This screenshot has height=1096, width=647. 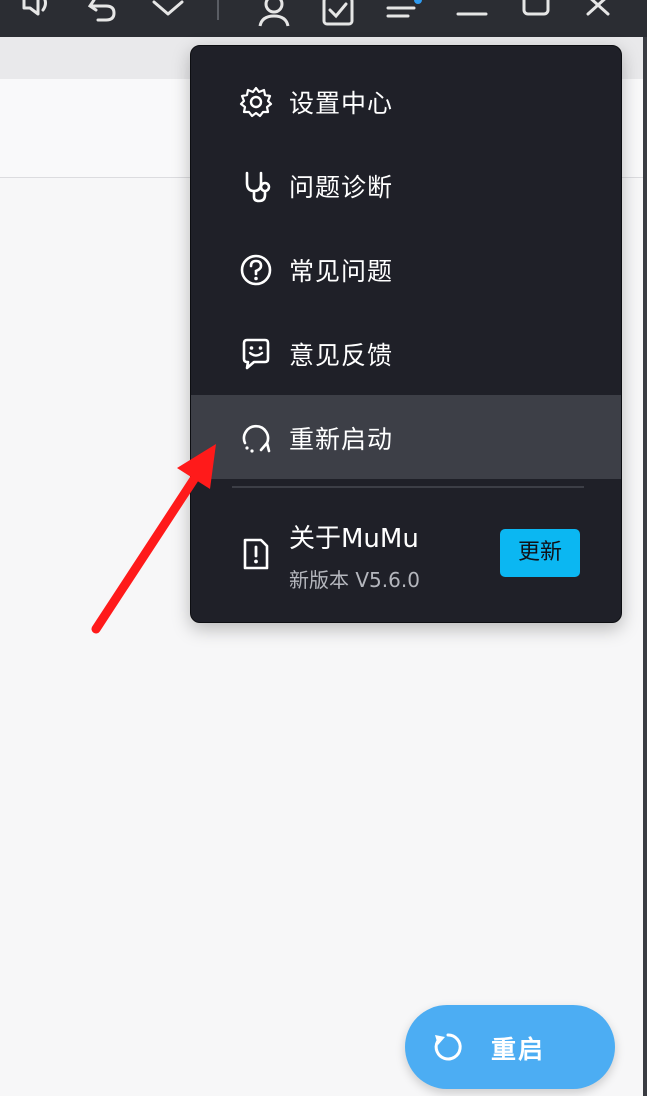 What do you see at coordinates (600, 15) in the screenshot?
I see `close-icon` at bounding box center [600, 15].